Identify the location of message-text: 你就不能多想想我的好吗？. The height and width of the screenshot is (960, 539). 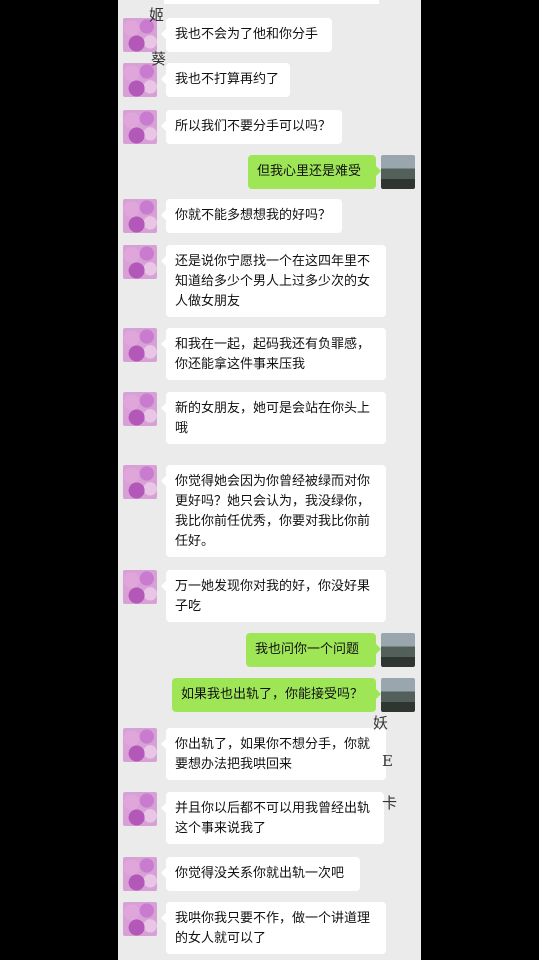
(253, 215).